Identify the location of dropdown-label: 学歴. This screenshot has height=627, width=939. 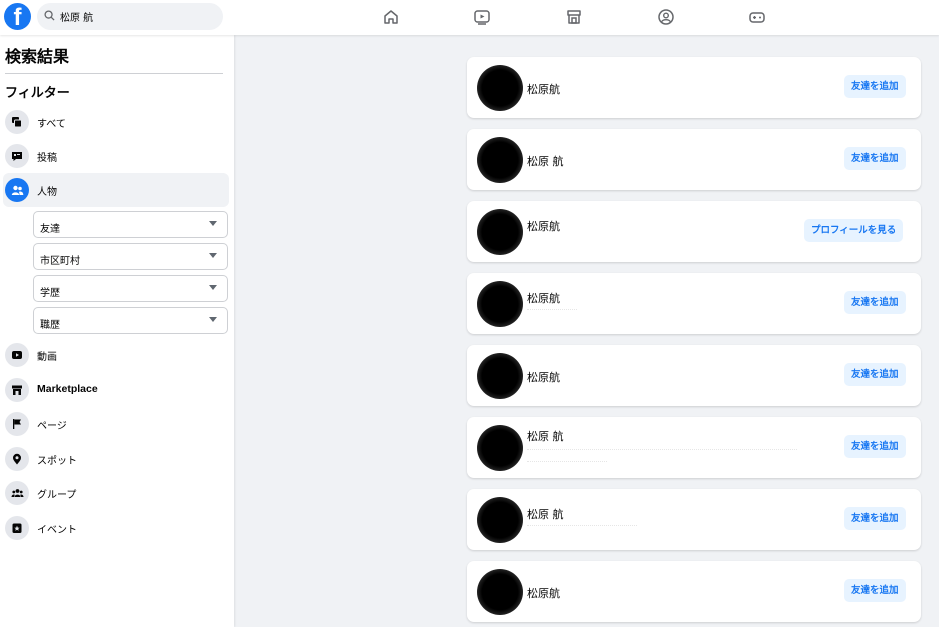
(50, 293).